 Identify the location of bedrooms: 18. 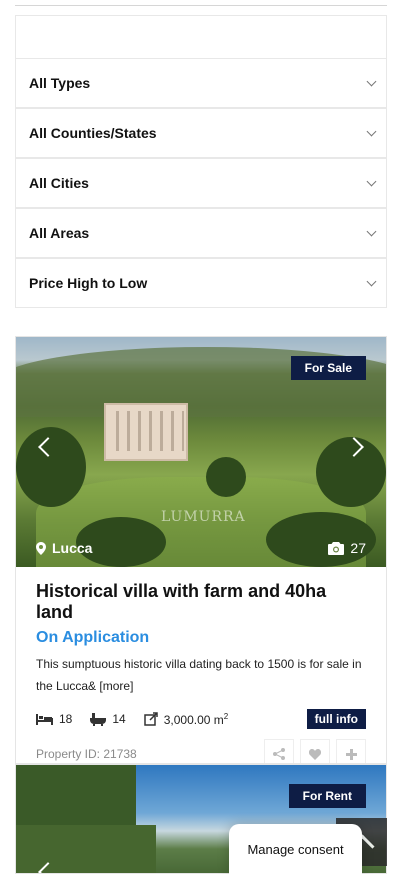
(54, 719).